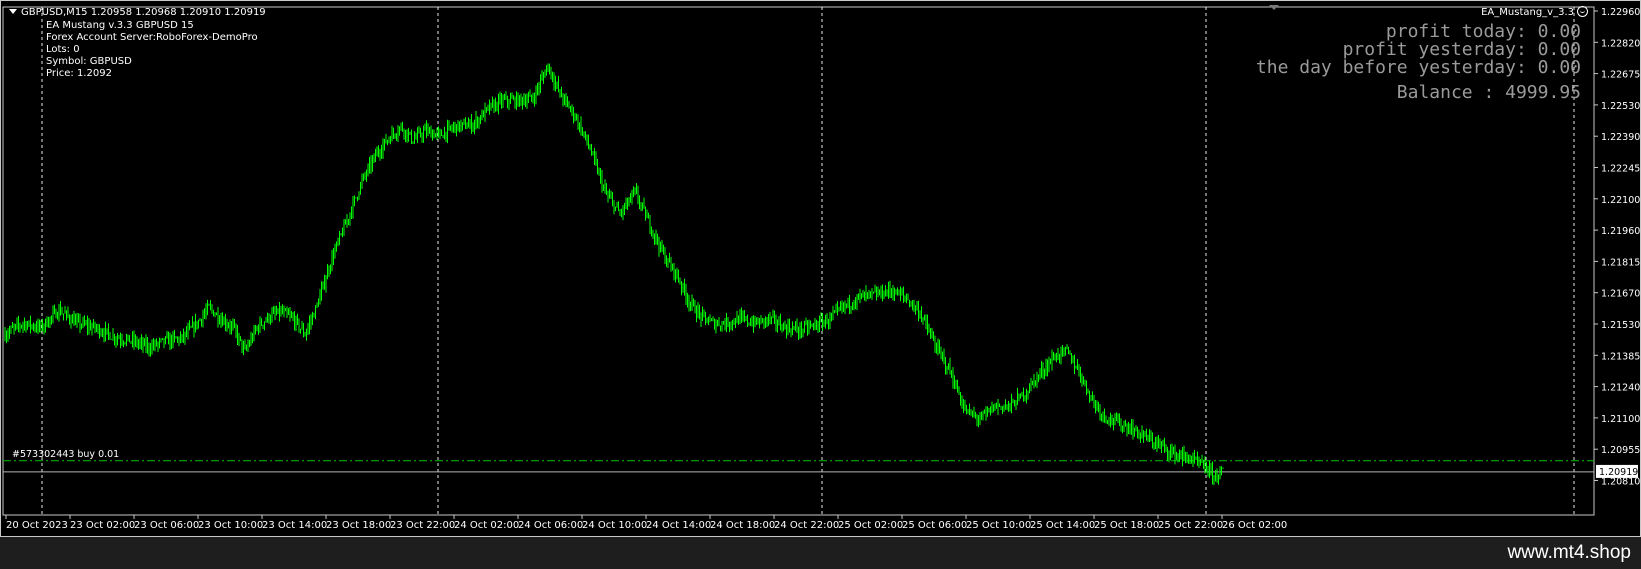 Image resolution: width=1641 pixels, height=569 pixels. I want to click on x-axis-label: 24 Oct 18:00, so click(742, 525).